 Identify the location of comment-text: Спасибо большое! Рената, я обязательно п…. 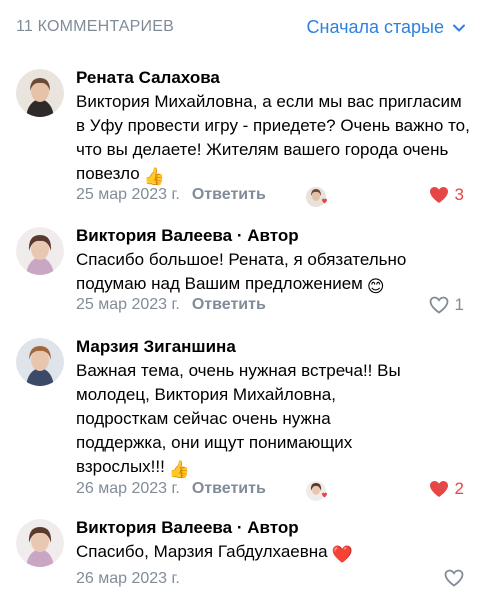
(274, 273).